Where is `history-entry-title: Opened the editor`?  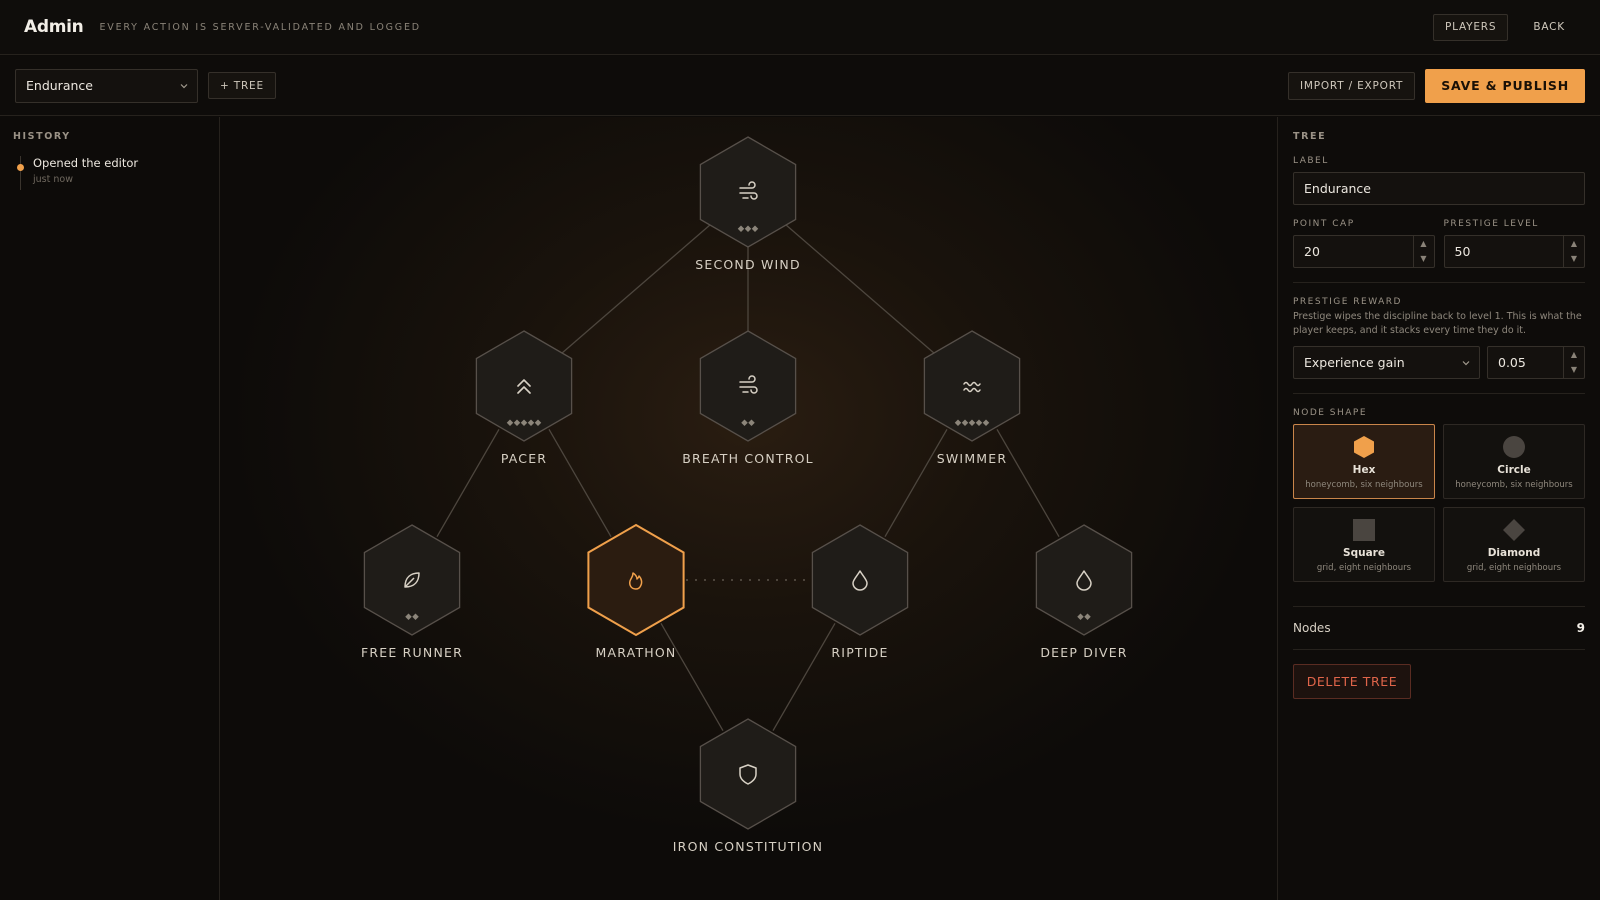
history-entry-title: Opened the editor is located at coordinates (86, 163).